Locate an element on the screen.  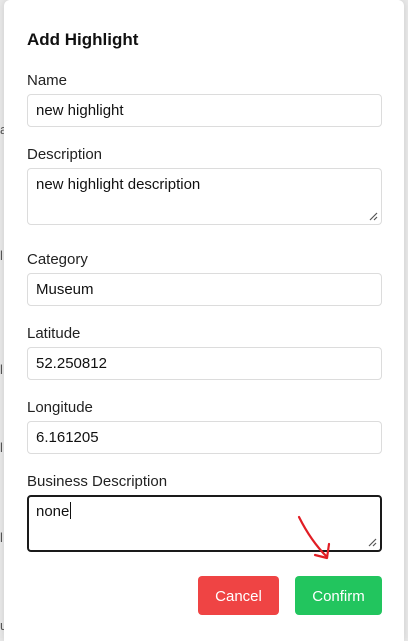
description-value: new highlight description is located at coordinates (118, 184).